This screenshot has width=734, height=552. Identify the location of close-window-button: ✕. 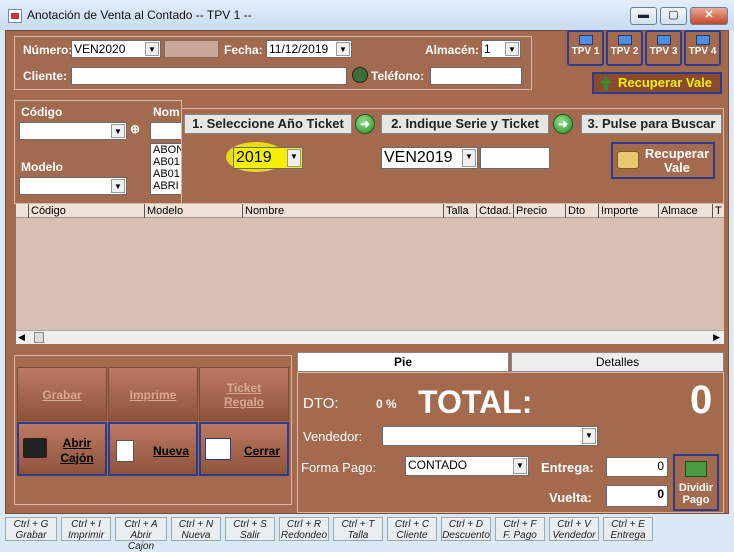
(709, 16).